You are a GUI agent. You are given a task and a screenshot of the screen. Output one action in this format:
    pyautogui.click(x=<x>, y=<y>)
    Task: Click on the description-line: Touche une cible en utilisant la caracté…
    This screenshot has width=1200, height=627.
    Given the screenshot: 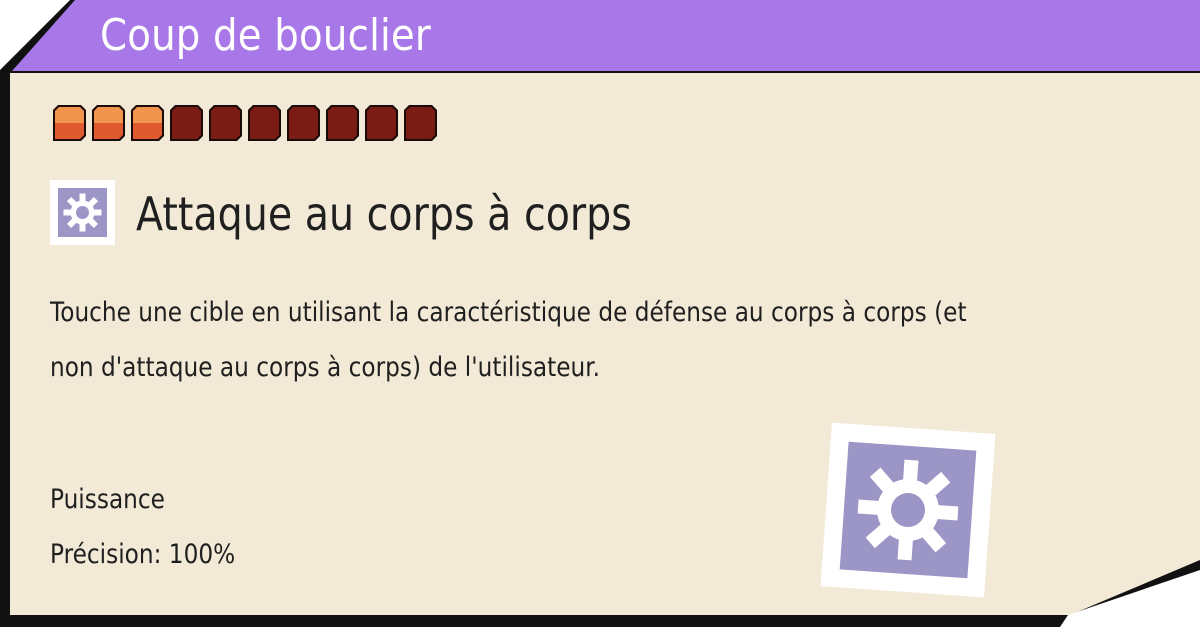 What is the action you would take?
    pyautogui.click(x=508, y=312)
    